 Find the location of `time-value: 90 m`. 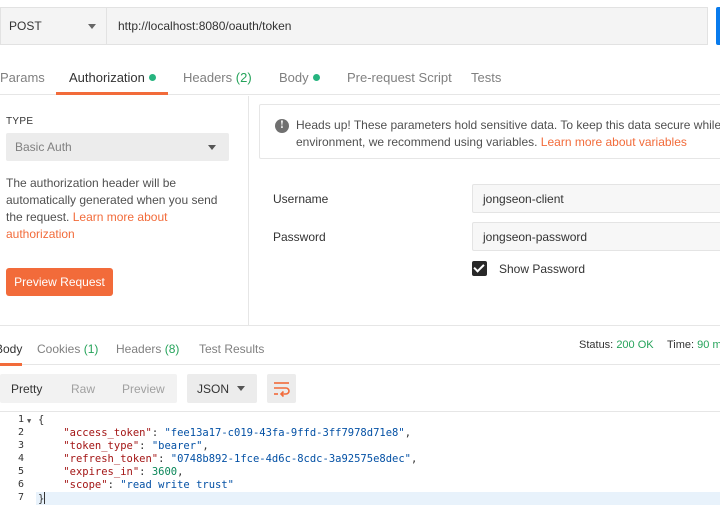

time-value: 90 m is located at coordinates (708, 345).